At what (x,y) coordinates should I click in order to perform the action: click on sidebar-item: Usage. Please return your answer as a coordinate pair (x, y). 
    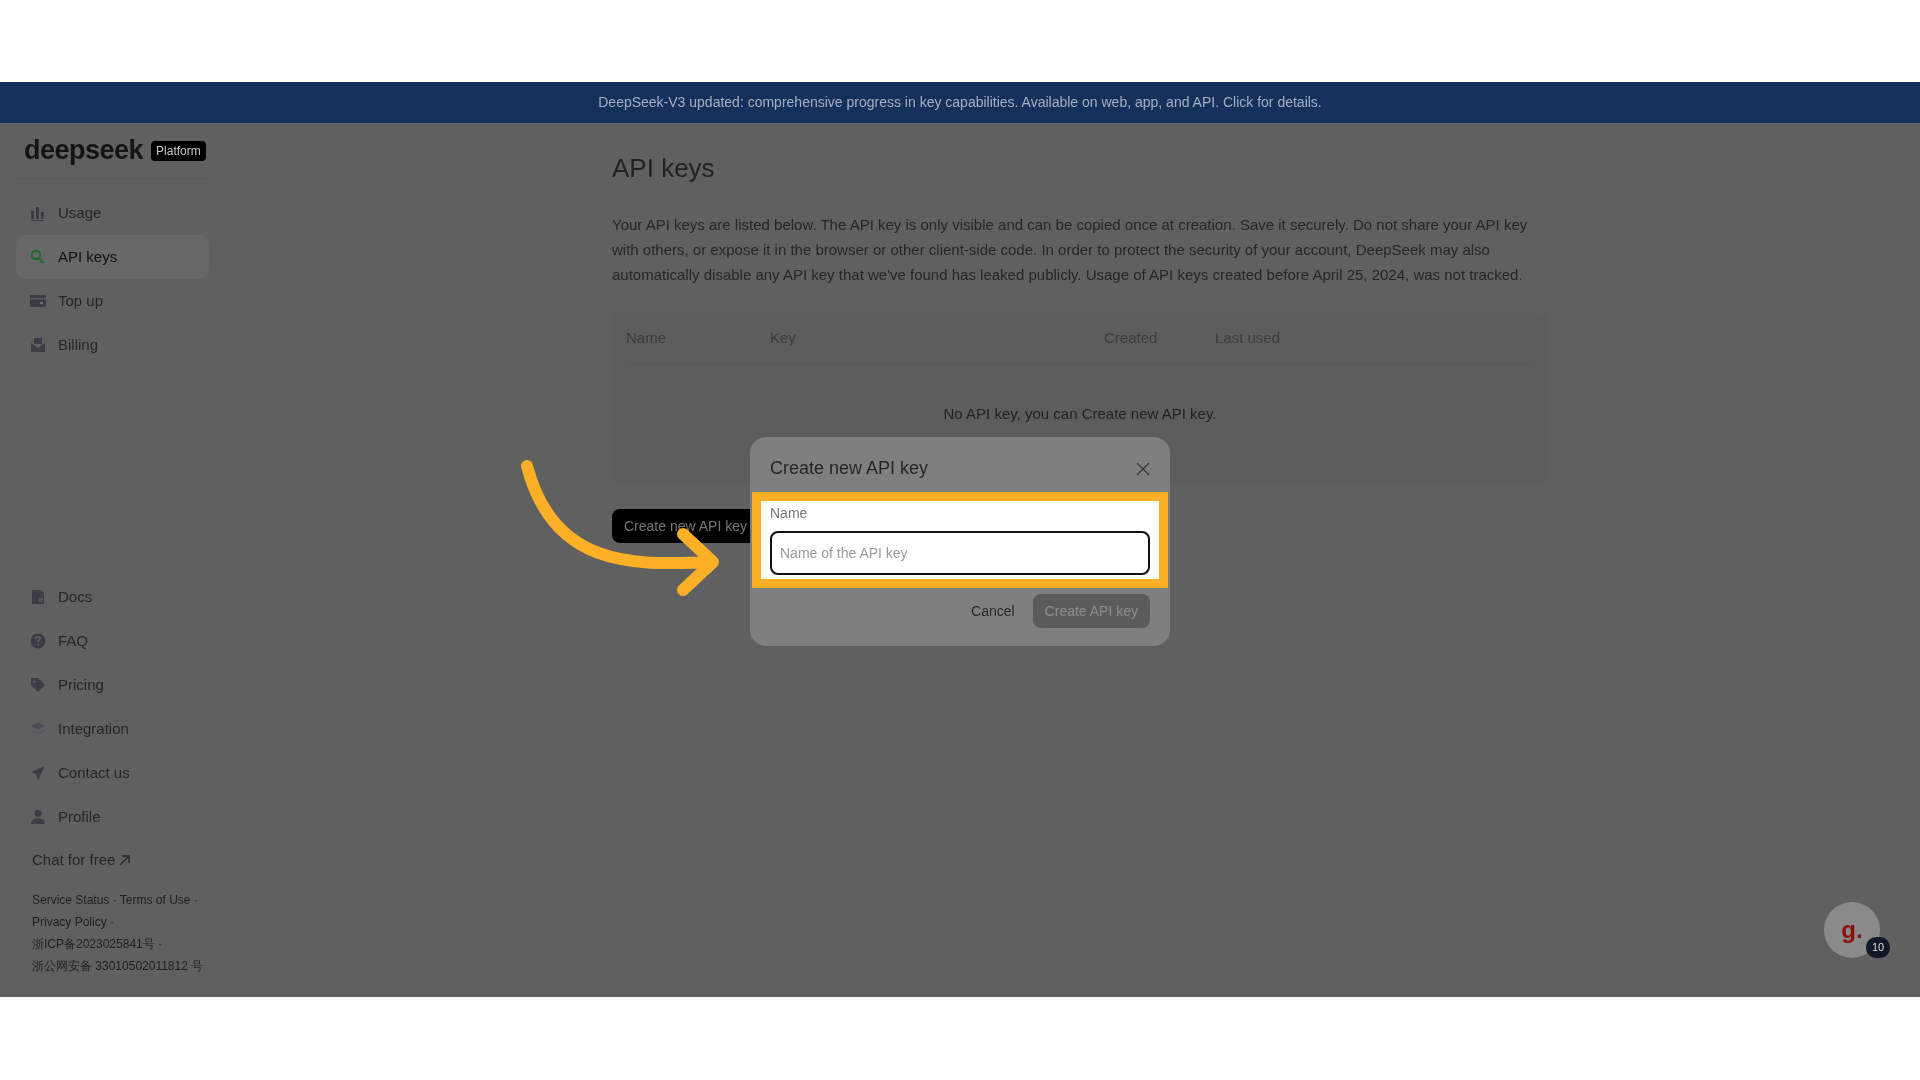
    Looking at the image, I should click on (112, 213).